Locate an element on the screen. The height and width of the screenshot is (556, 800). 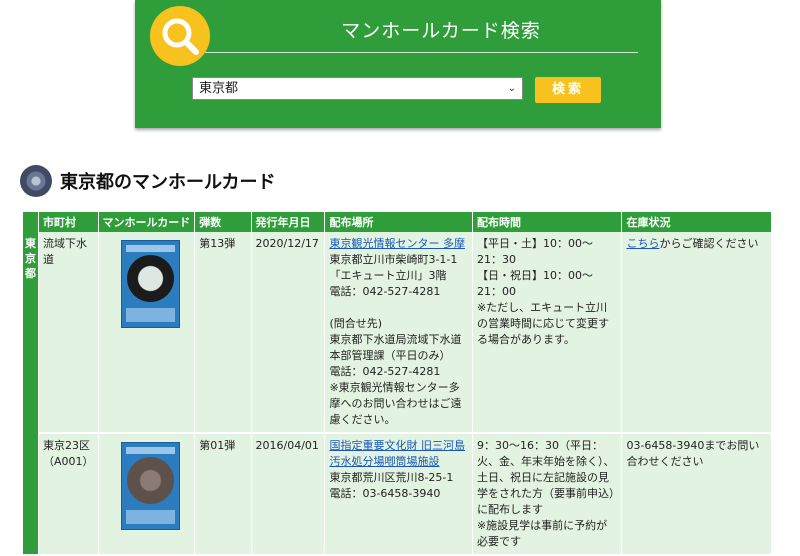
stock-link: こちら is located at coordinates (642, 243).